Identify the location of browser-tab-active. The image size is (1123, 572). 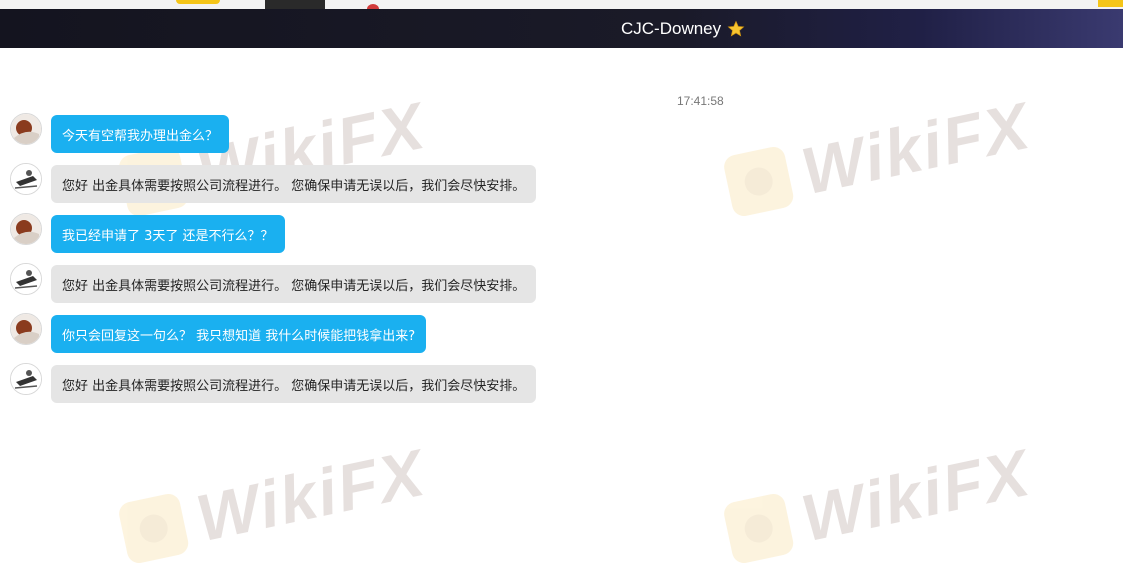
(295, 4).